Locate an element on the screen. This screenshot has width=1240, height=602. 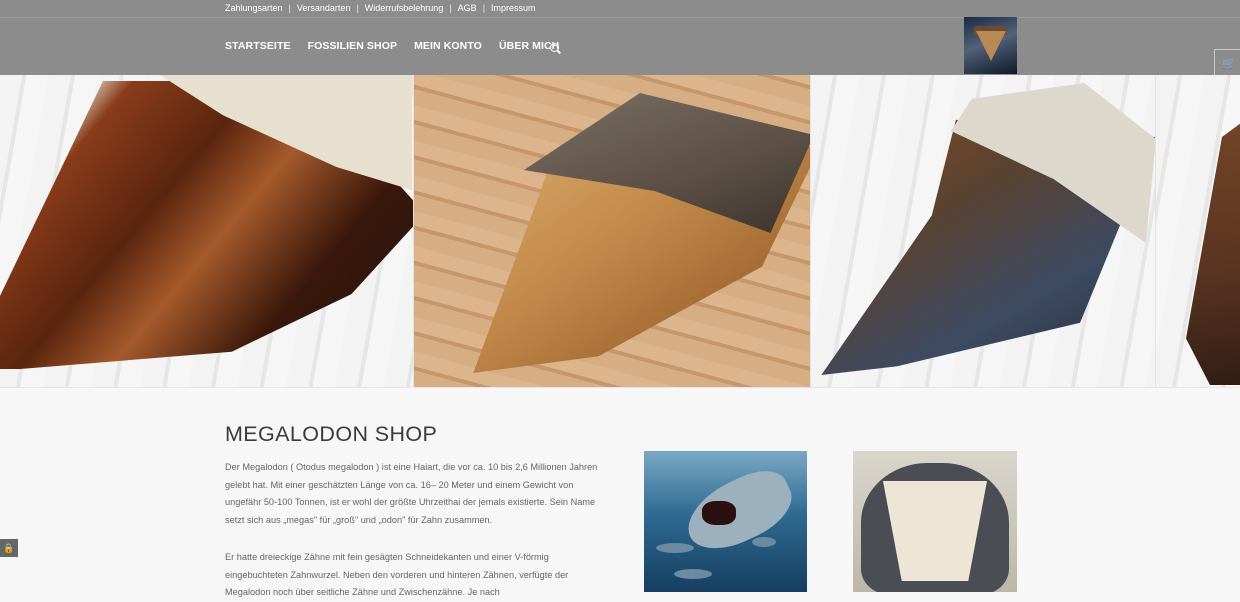
logo-tooth-icon is located at coordinates (991, 46).